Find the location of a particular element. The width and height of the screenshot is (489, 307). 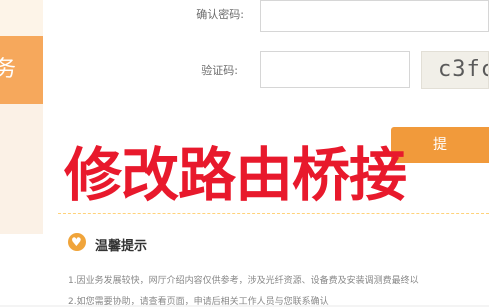

confirm-password-label: 确认密码: is located at coordinates (220, 14).